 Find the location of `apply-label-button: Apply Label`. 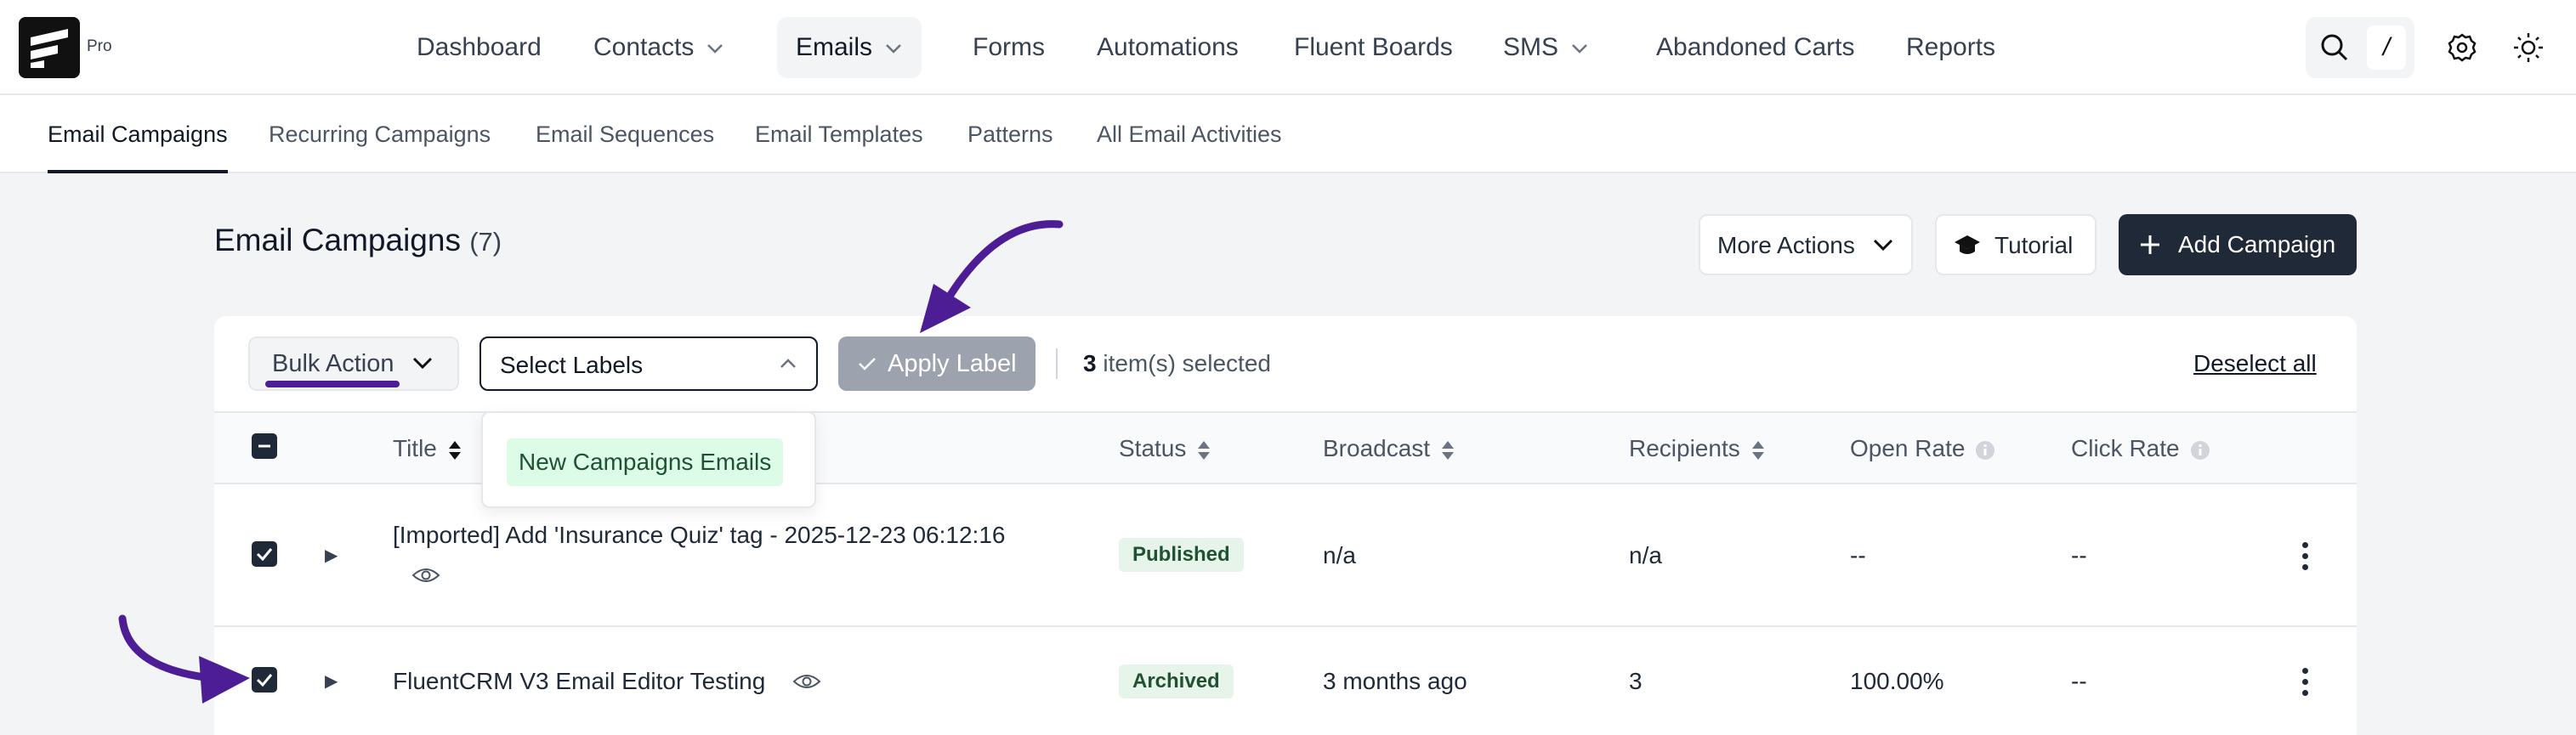

apply-label-button: Apply Label is located at coordinates (937, 363).